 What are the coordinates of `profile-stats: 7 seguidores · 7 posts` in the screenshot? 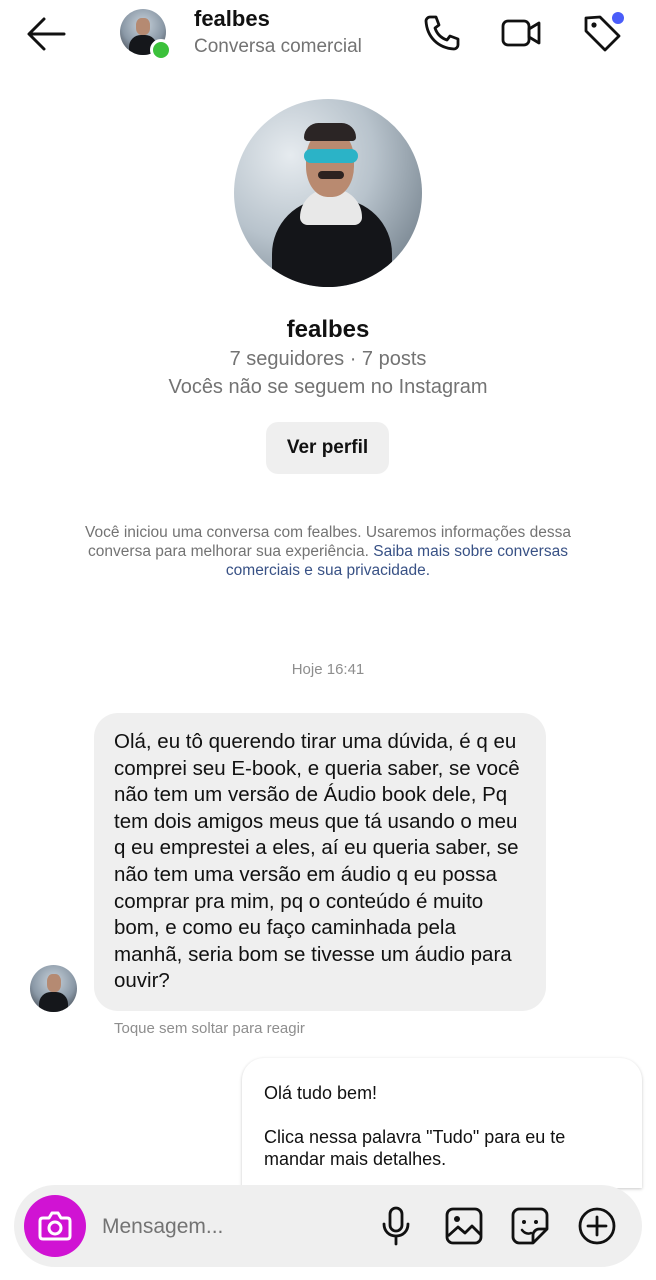 It's located at (328, 359).